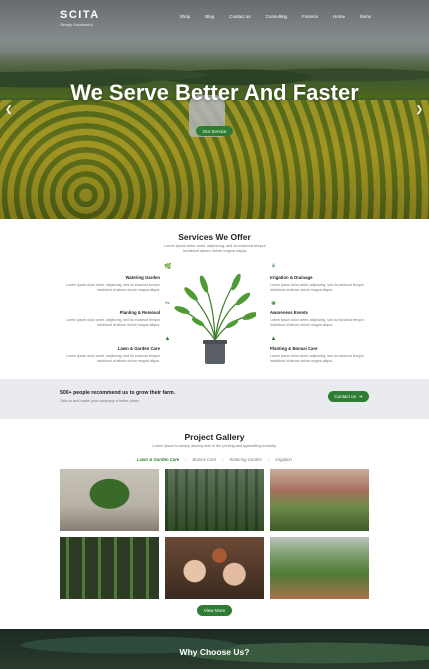 Image resolution: width=429 pixels, height=669 pixels. I want to click on contact-us-label: Contact us, so click(345, 396).